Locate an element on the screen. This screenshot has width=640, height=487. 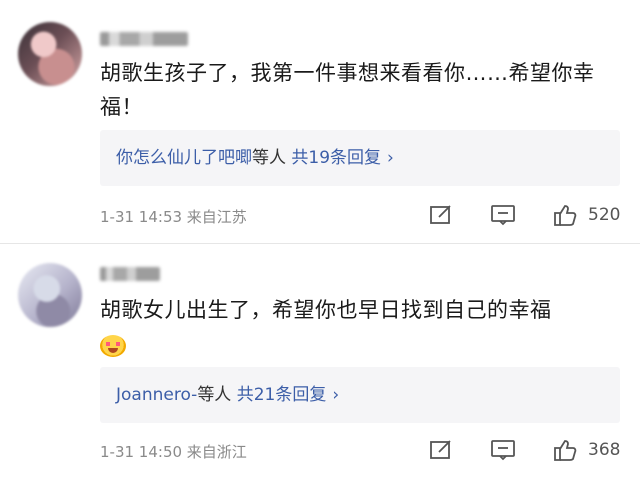
replies-preview: 你怎么仙儿了吧唧等人 共19条回复 › is located at coordinates (360, 158).